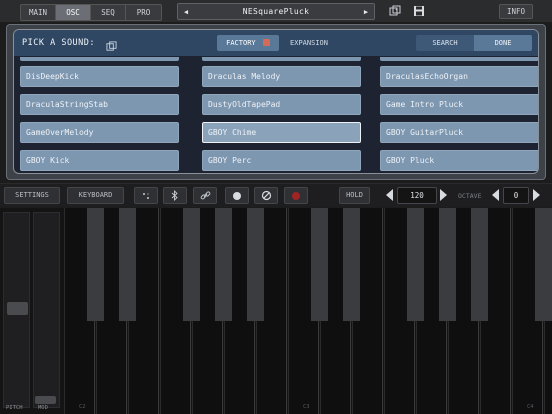 The height and width of the screenshot is (414, 552). What do you see at coordinates (459, 160) in the screenshot?
I see `sound-item: GBOY Pluck` at bounding box center [459, 160].